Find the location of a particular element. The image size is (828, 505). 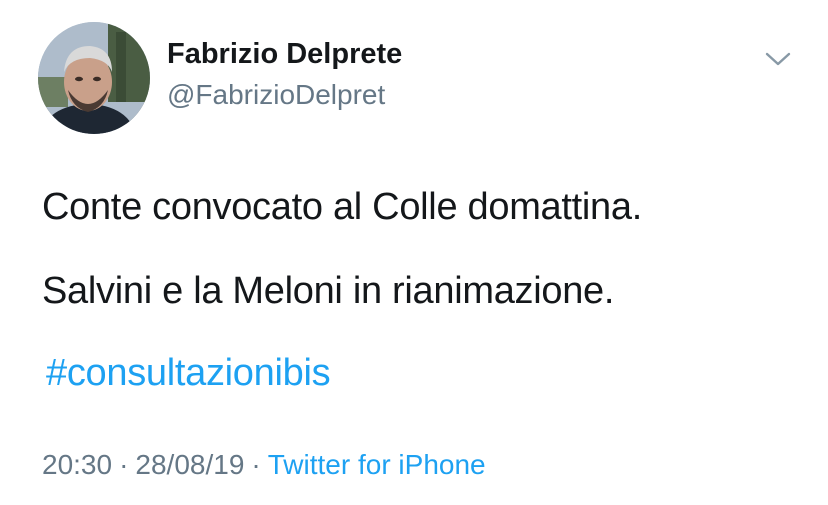

tweet-source-link: Twitter for iPhone is located at coordinates (377, 464).